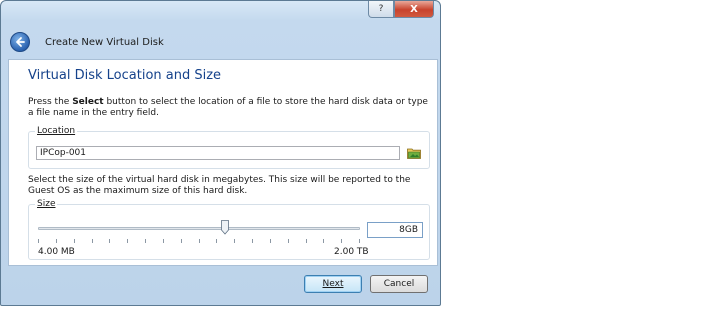 The height and width of the screenshot is (329, 720). I want to click on size-max-label: 2.00 TB, so click(351, 252).